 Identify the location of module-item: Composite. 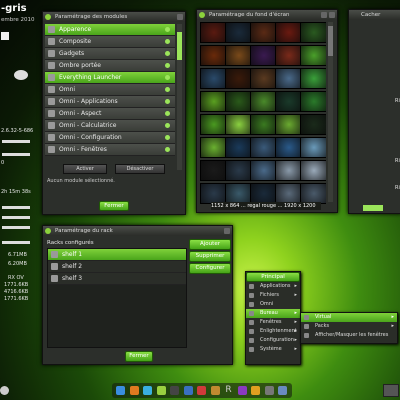
(110, 42).